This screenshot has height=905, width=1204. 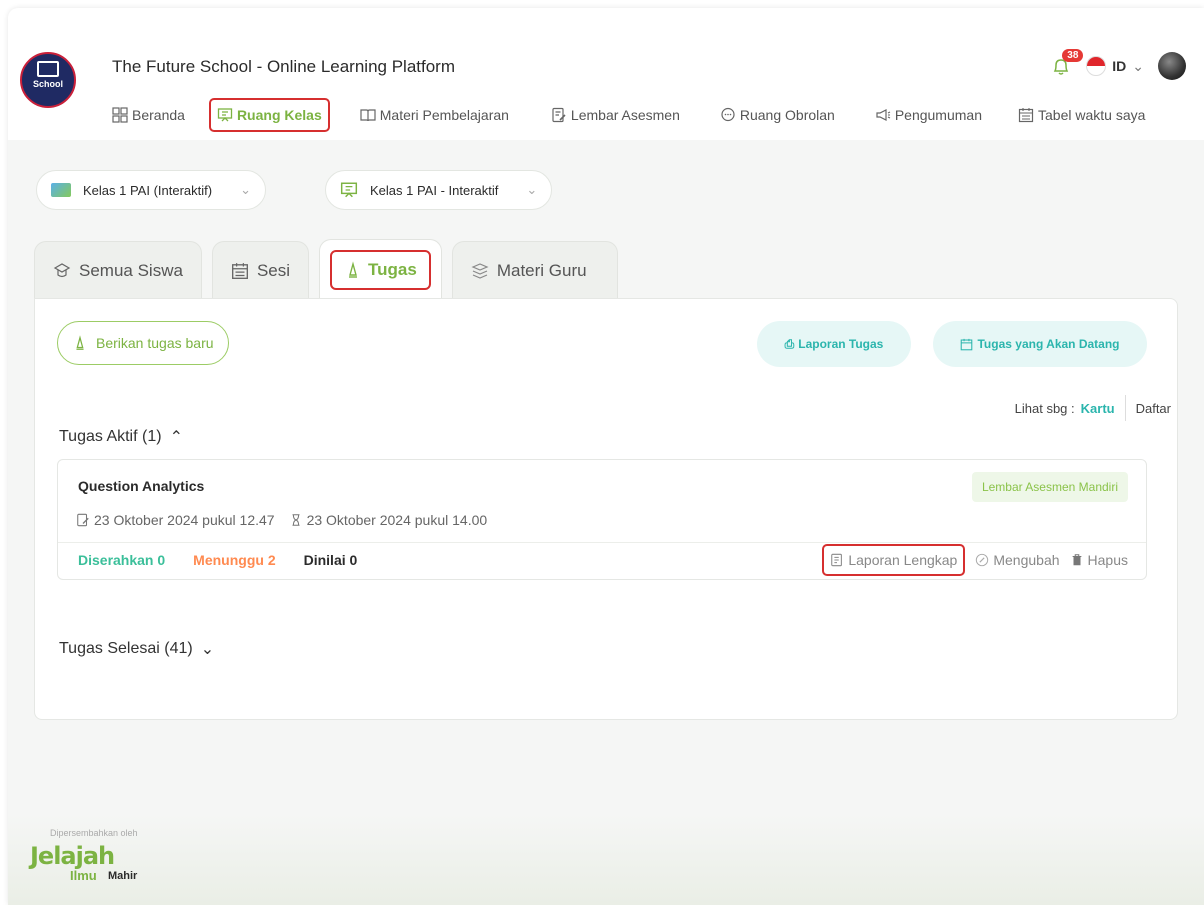 What do you see at coordinates (1125, 408) in the screenshot?
I see `view-divider` at bounding box center [1125, 408].